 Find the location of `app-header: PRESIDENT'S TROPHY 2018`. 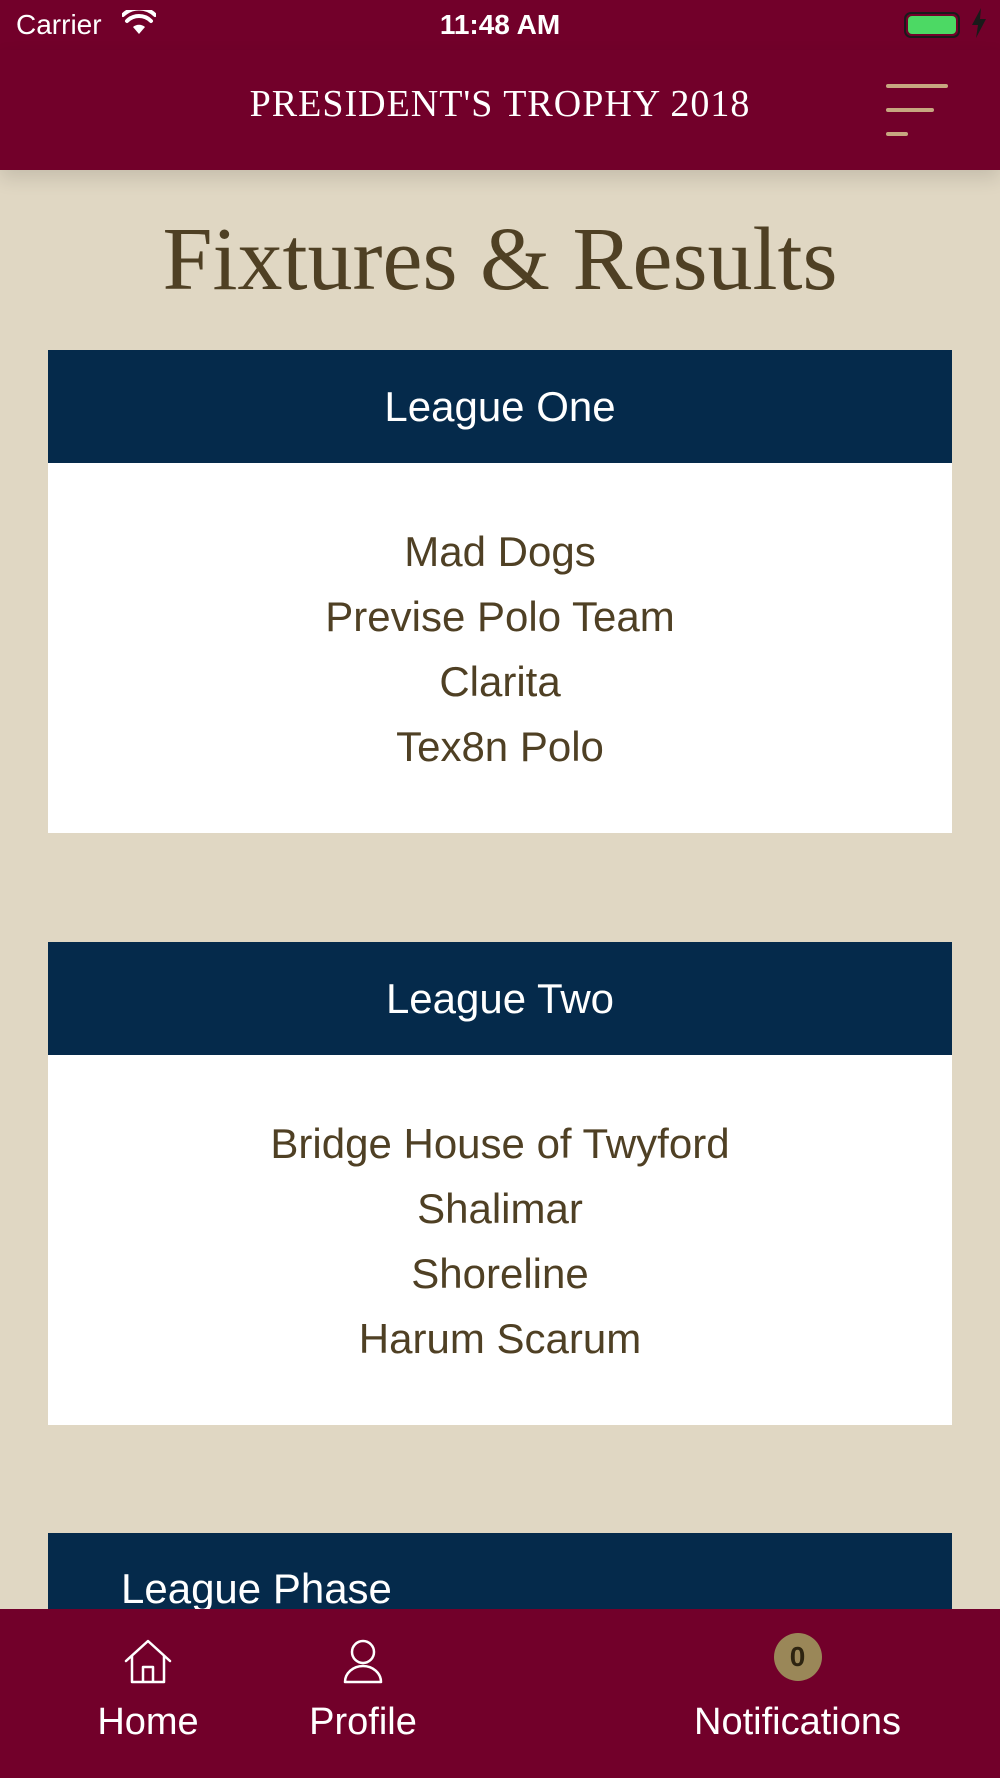

app-header: PRESIDENT'S TROPHY 2018 is located at coordinates (500, 110).